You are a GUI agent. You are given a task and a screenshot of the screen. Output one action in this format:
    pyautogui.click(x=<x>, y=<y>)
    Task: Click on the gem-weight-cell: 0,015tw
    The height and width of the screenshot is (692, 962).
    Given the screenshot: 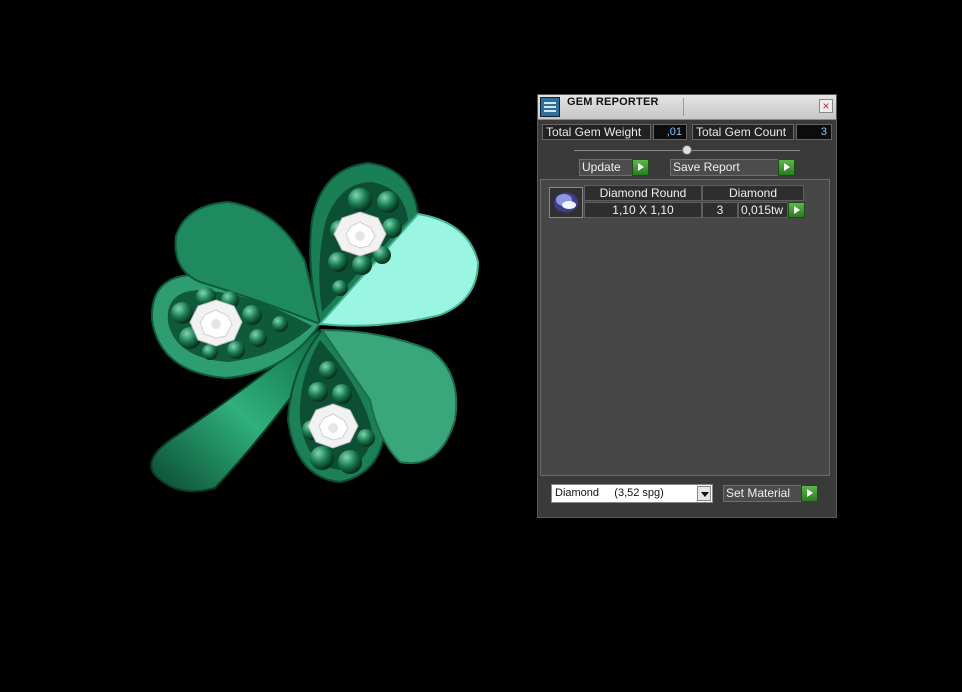 What is the action you would take?
    pyautogui.click(x=763, y=210)
    